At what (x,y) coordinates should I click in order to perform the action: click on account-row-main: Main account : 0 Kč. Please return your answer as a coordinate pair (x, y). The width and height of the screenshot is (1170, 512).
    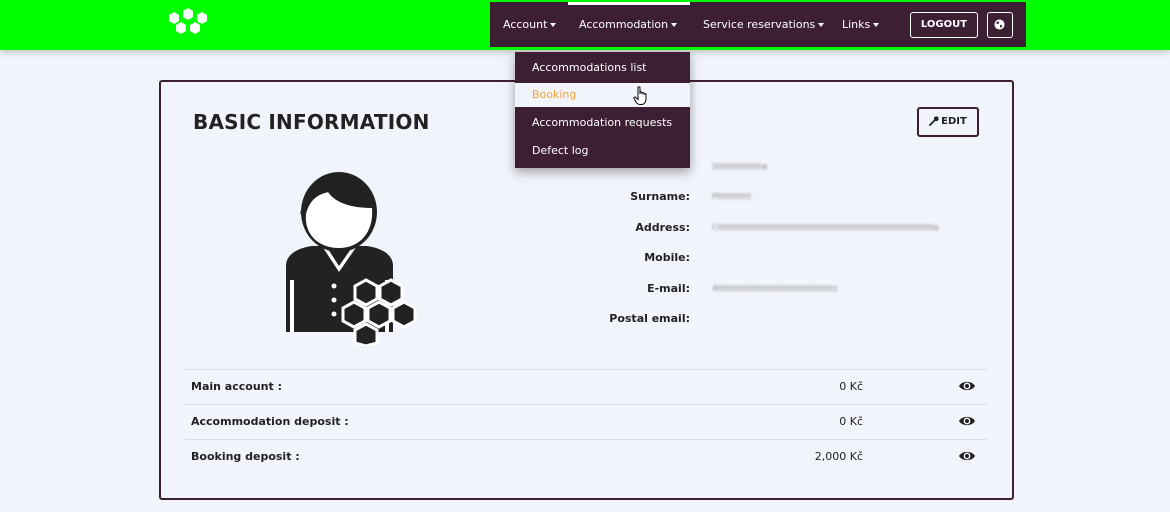
    Looking at the image, I should click on (586, 386).